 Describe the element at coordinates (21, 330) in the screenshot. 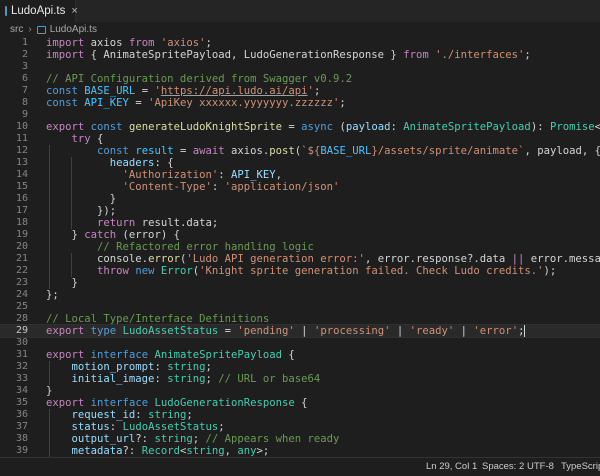

I see `line-number: 29` at that location.